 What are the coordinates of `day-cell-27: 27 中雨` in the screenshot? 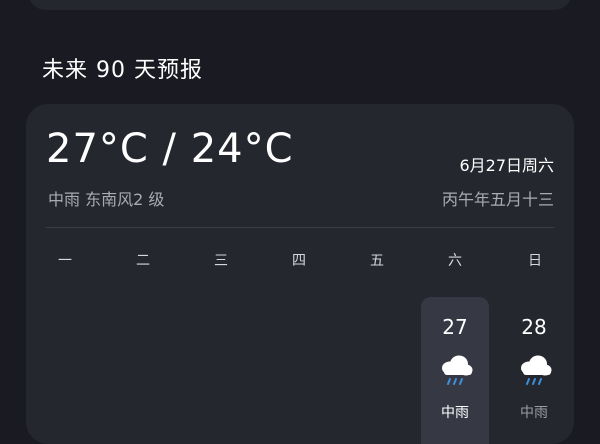 It's located at (455, 370).